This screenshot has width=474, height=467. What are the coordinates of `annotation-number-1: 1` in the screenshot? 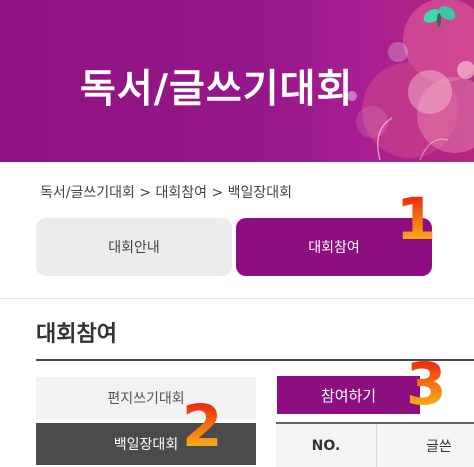 It's located at (416, 219).